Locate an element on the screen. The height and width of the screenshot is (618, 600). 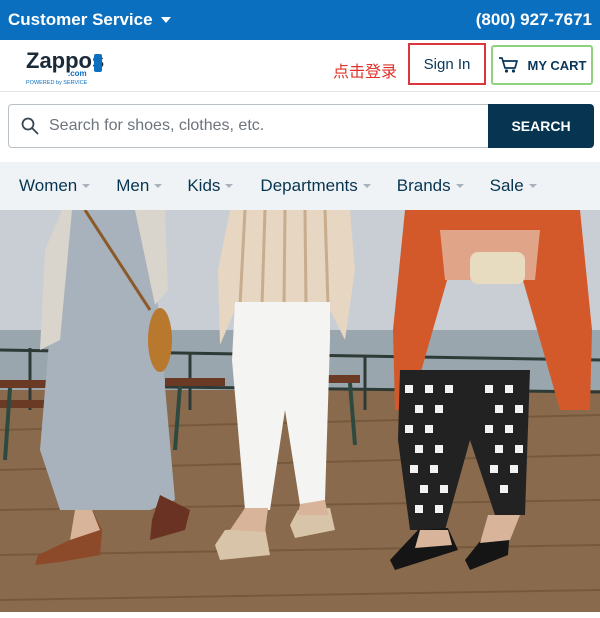
zappos-logo: Zappos .com POWERED by SERVICE is located at coordinates (69, 66).